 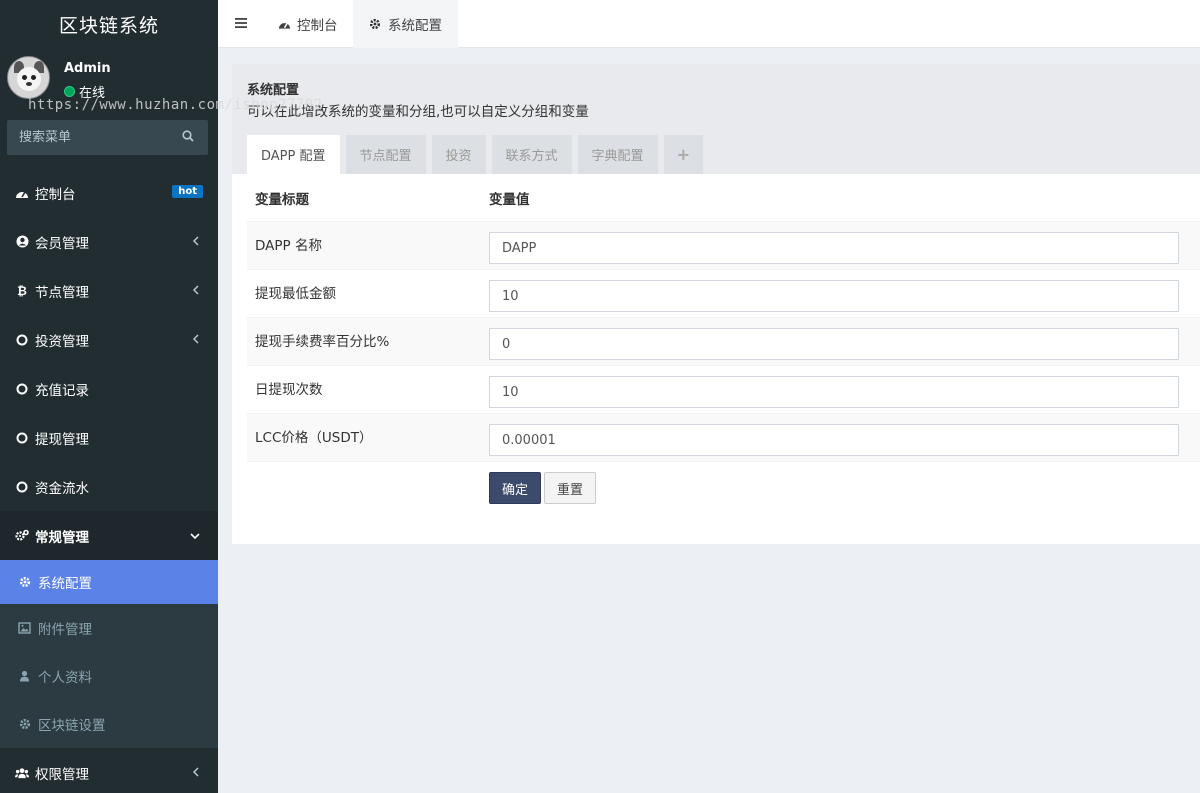 I want to click on tab-system-config: 系统配置, so click(x=405, y=24).